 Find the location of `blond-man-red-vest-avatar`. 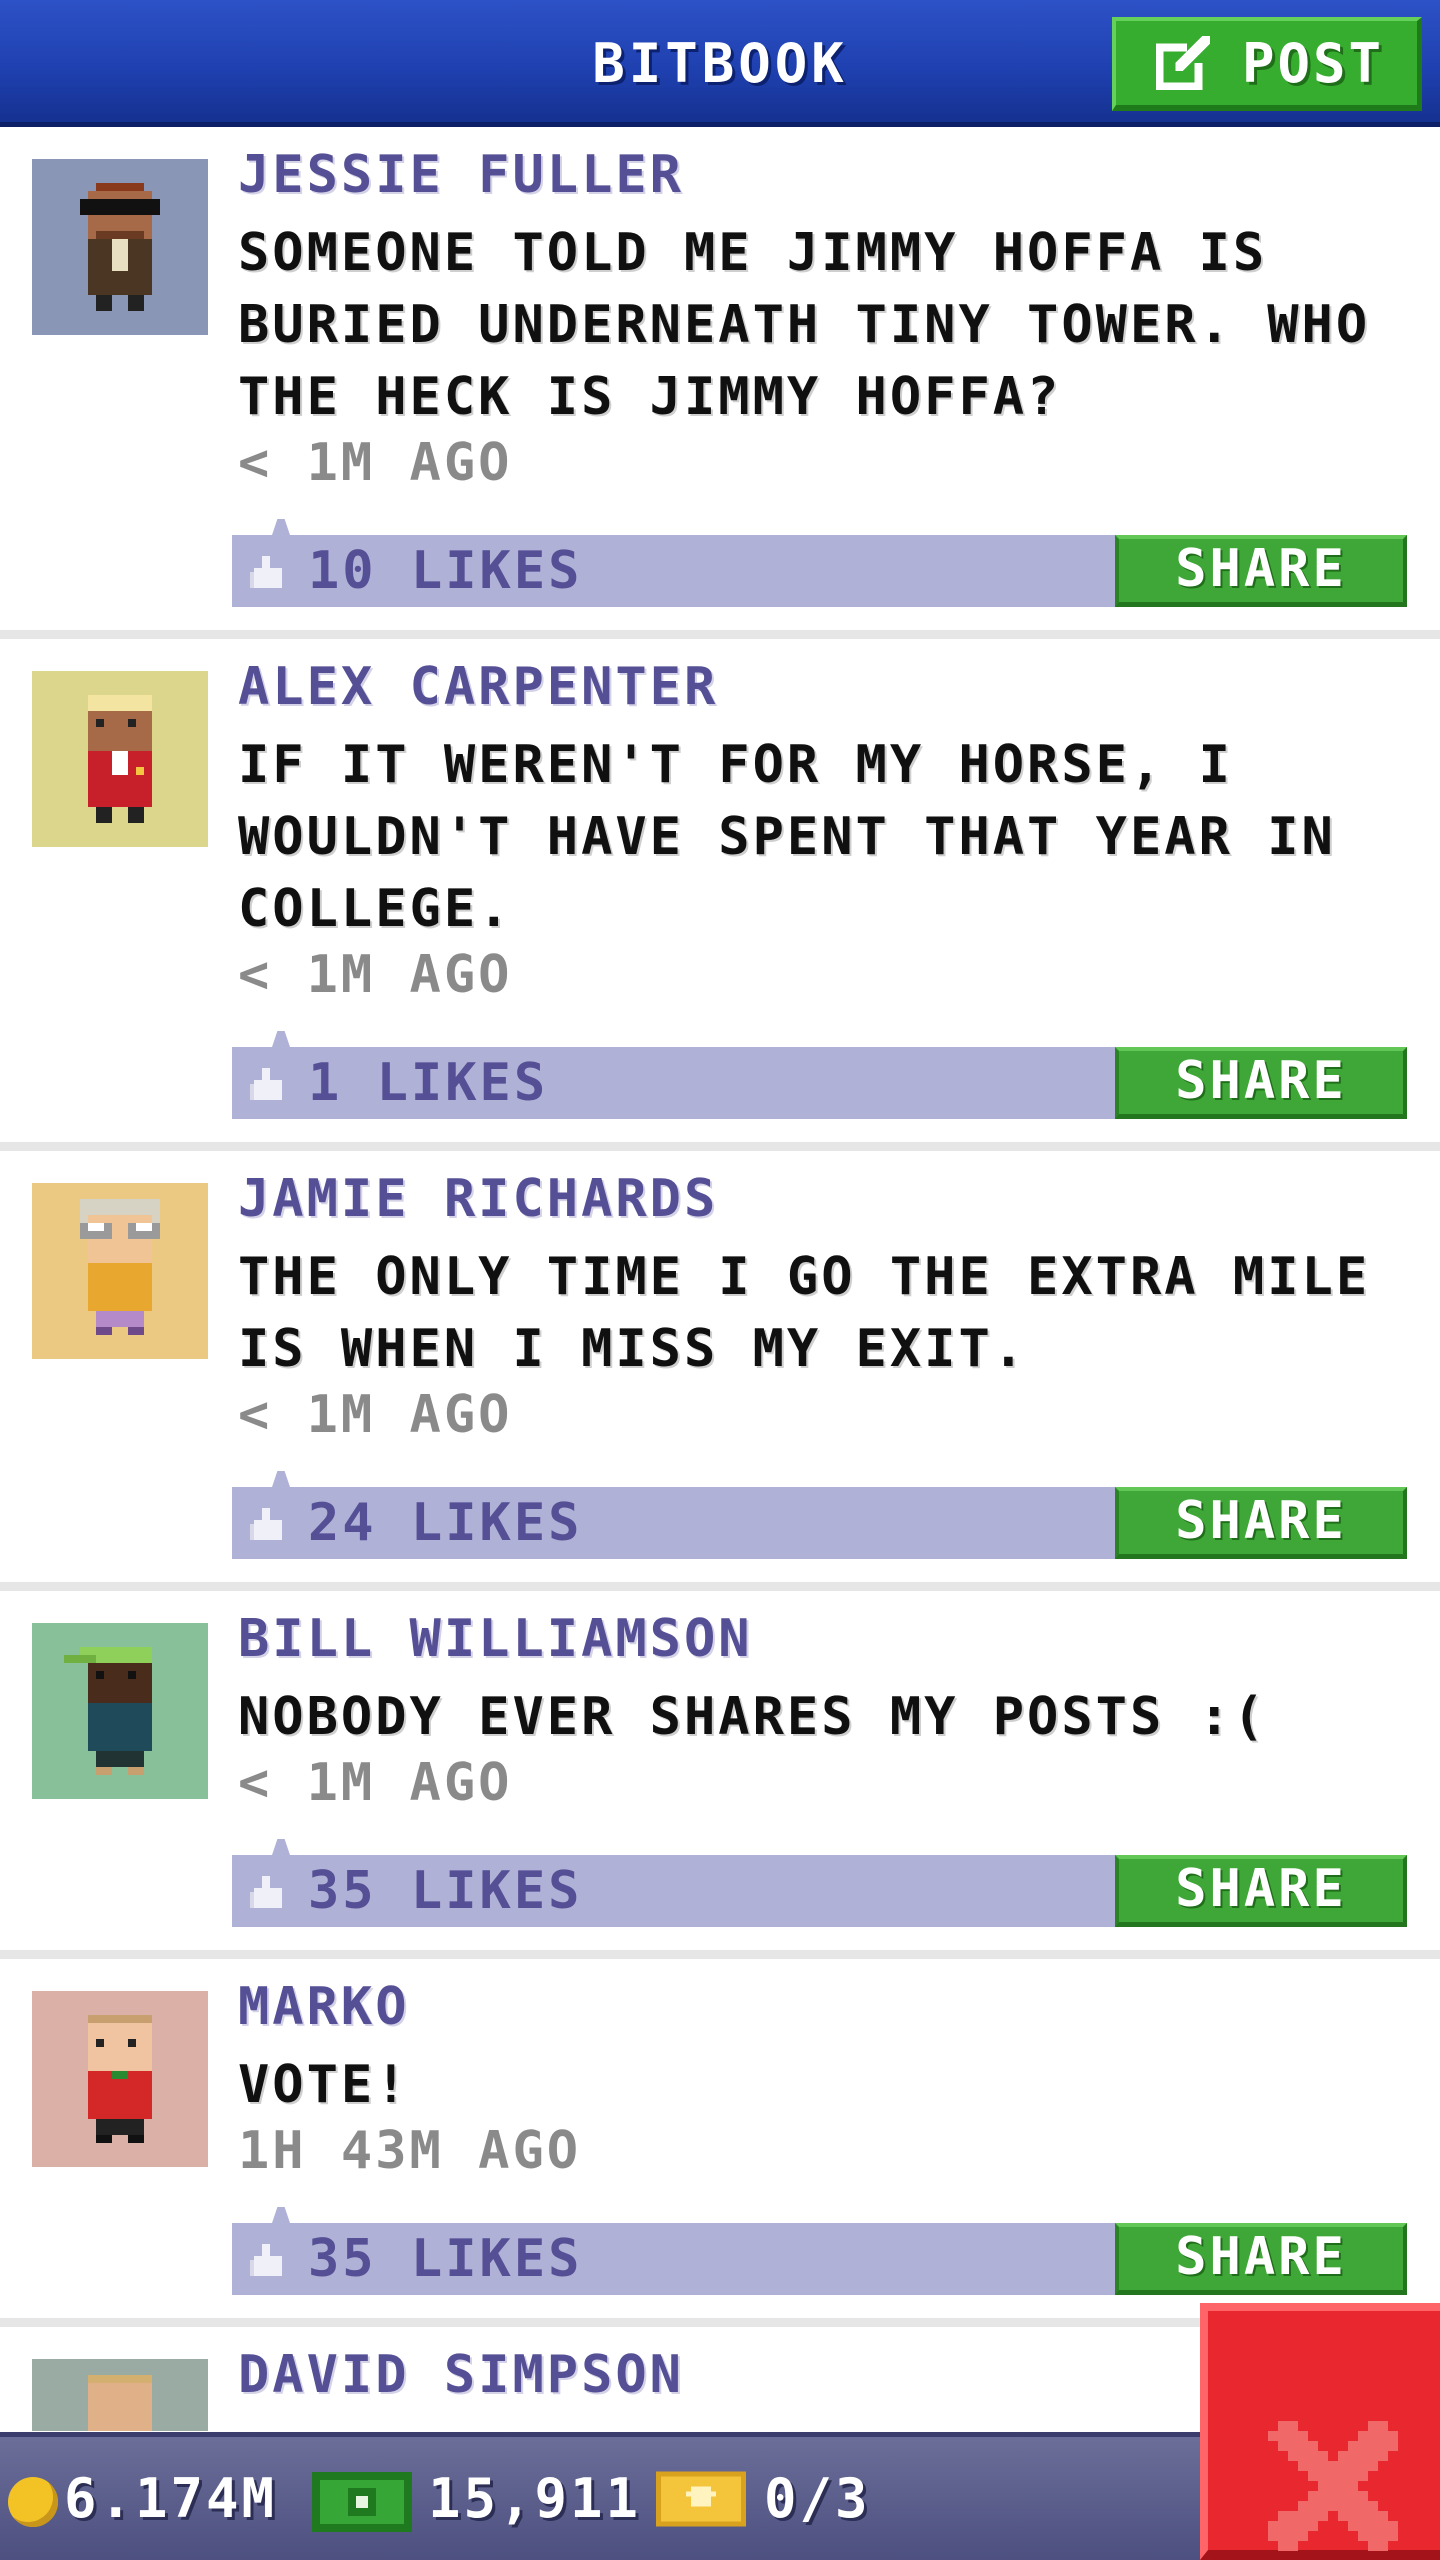

blond-man-red-vest-avatar is located at coordinates (120, 759).